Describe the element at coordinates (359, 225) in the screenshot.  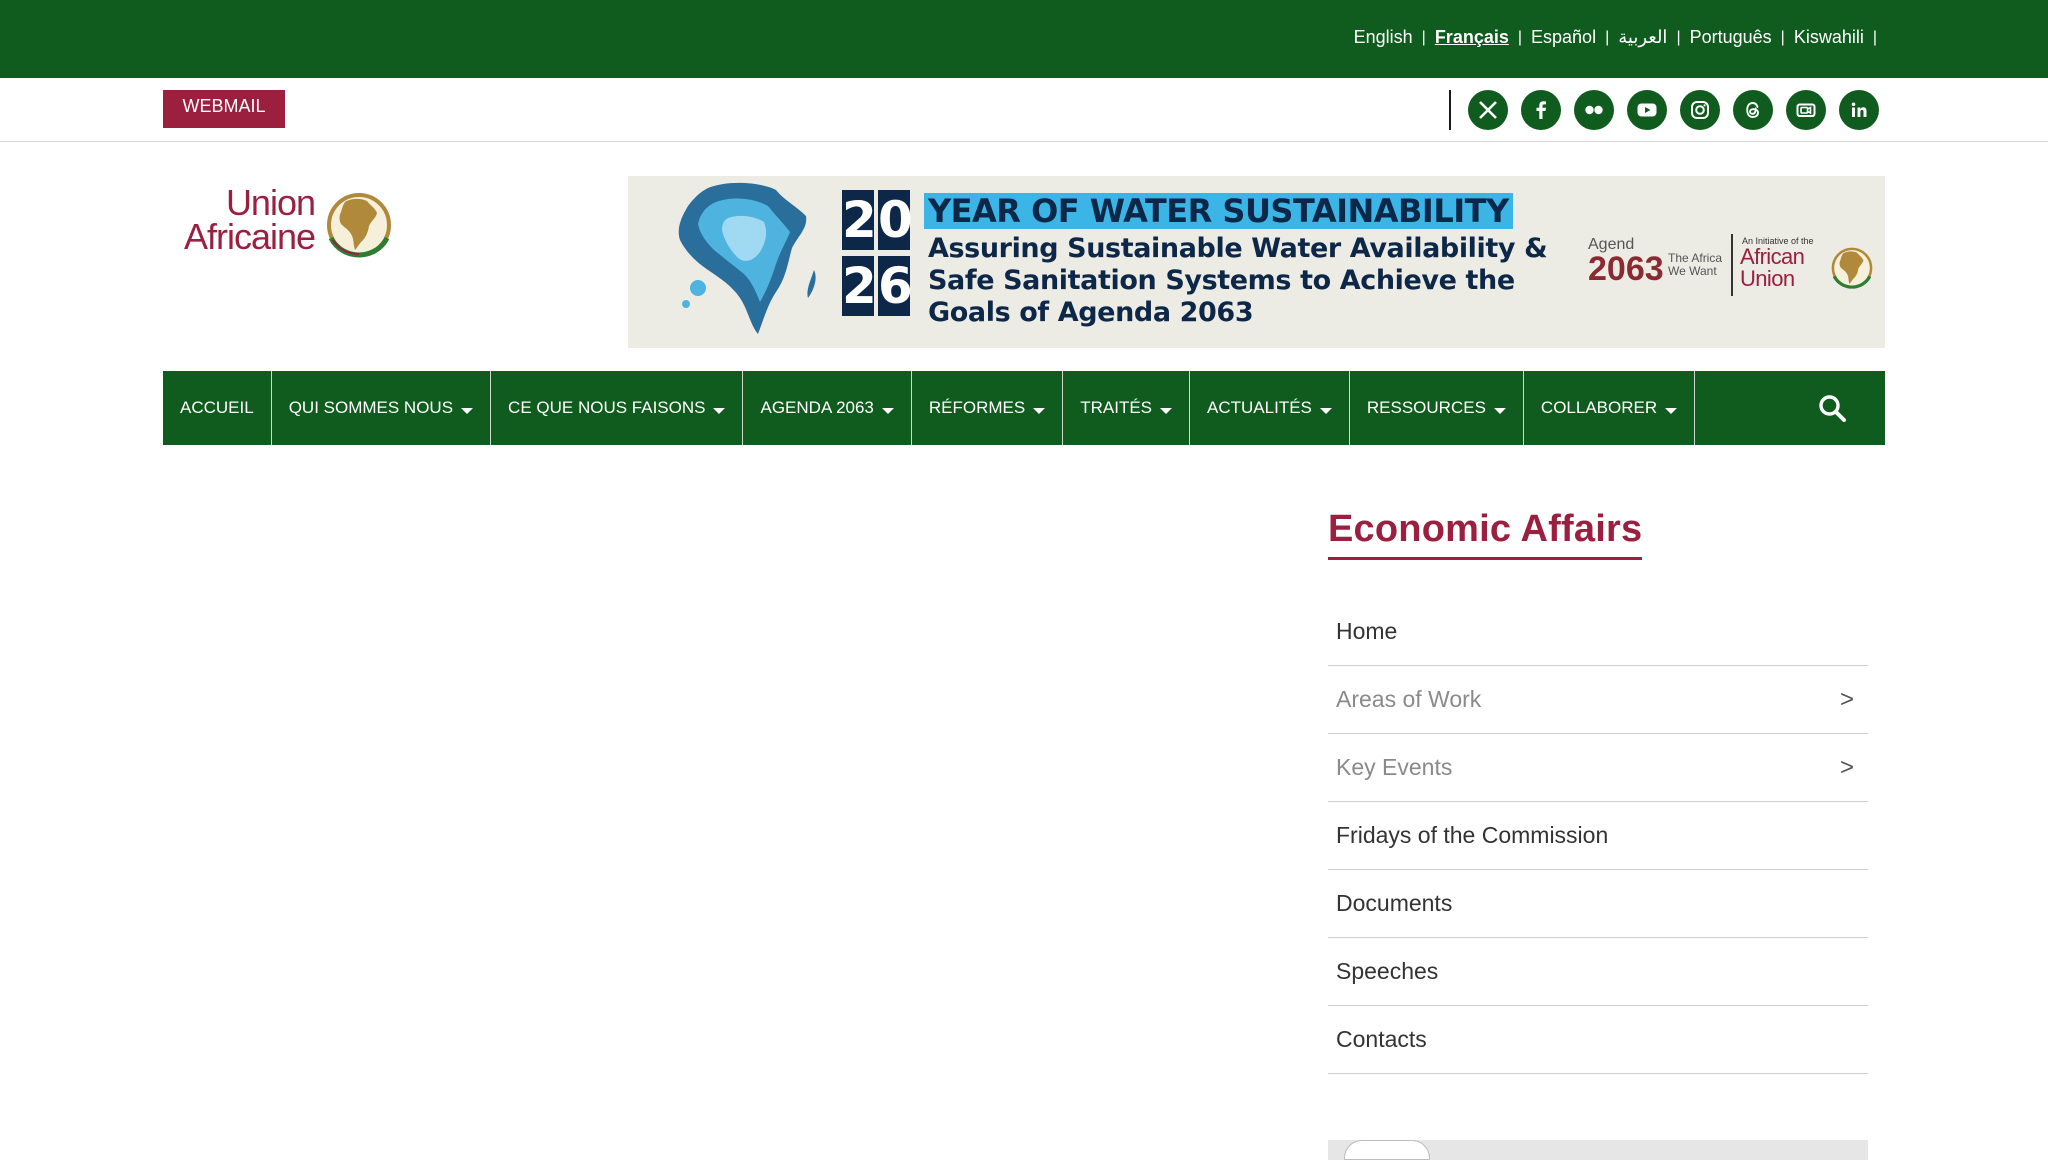
I see `au-emblem-icon` at that location.